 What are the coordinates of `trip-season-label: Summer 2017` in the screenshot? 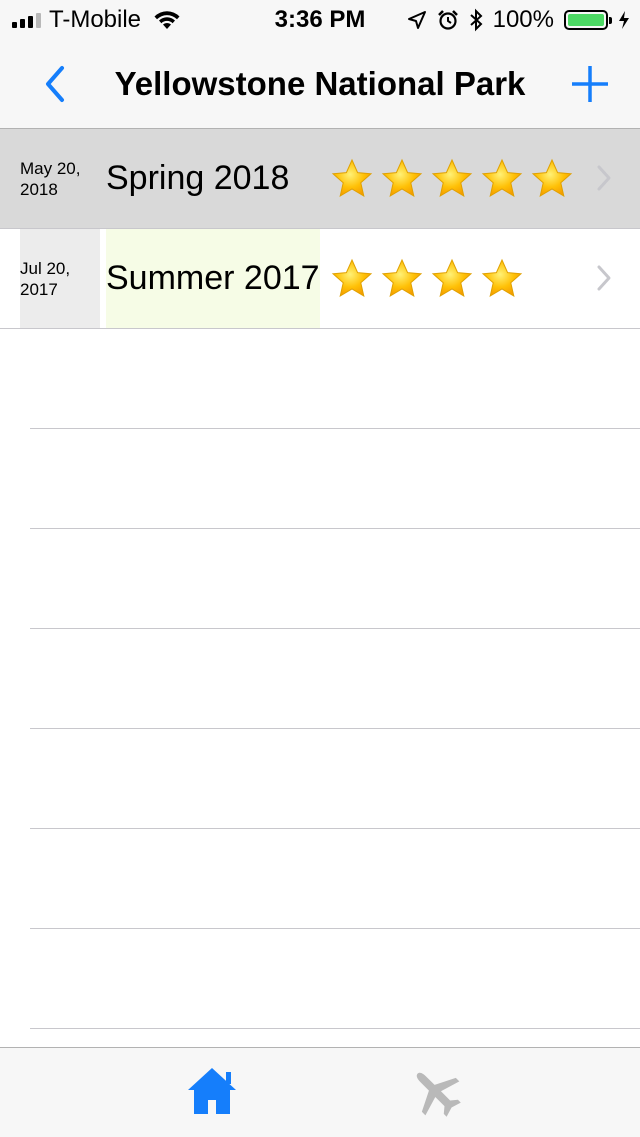 It's located at (213, 278).